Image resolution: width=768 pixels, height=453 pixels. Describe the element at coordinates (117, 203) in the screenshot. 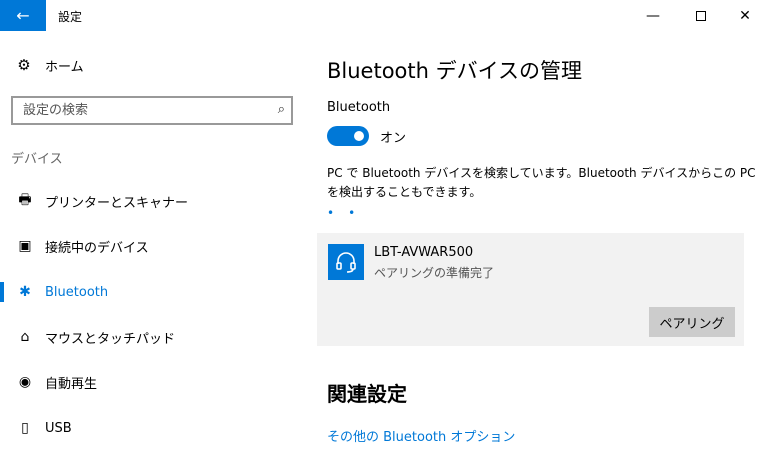

I see `sidebar-item-label: プリンターとスキャナー` at that location.